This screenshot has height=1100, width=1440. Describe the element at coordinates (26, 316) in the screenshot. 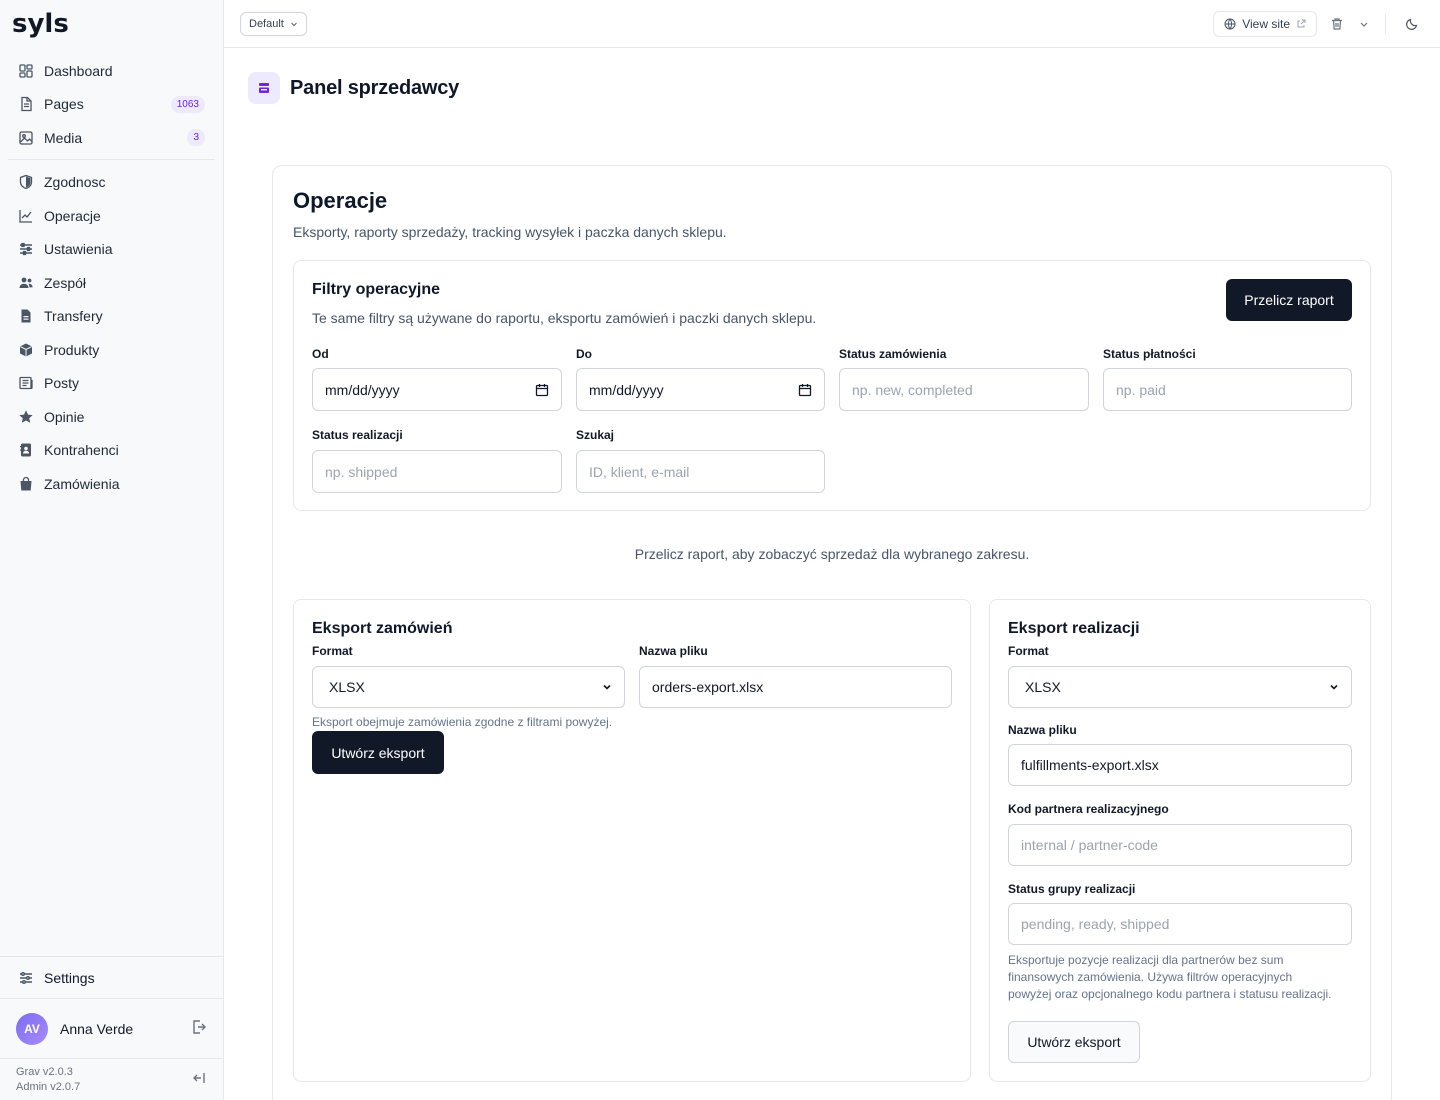

I see `file-icon` at that location.